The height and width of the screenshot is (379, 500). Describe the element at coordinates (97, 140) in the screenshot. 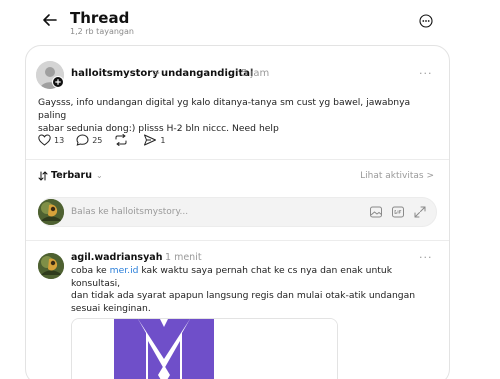

I see `reply-count: 25` at that location.